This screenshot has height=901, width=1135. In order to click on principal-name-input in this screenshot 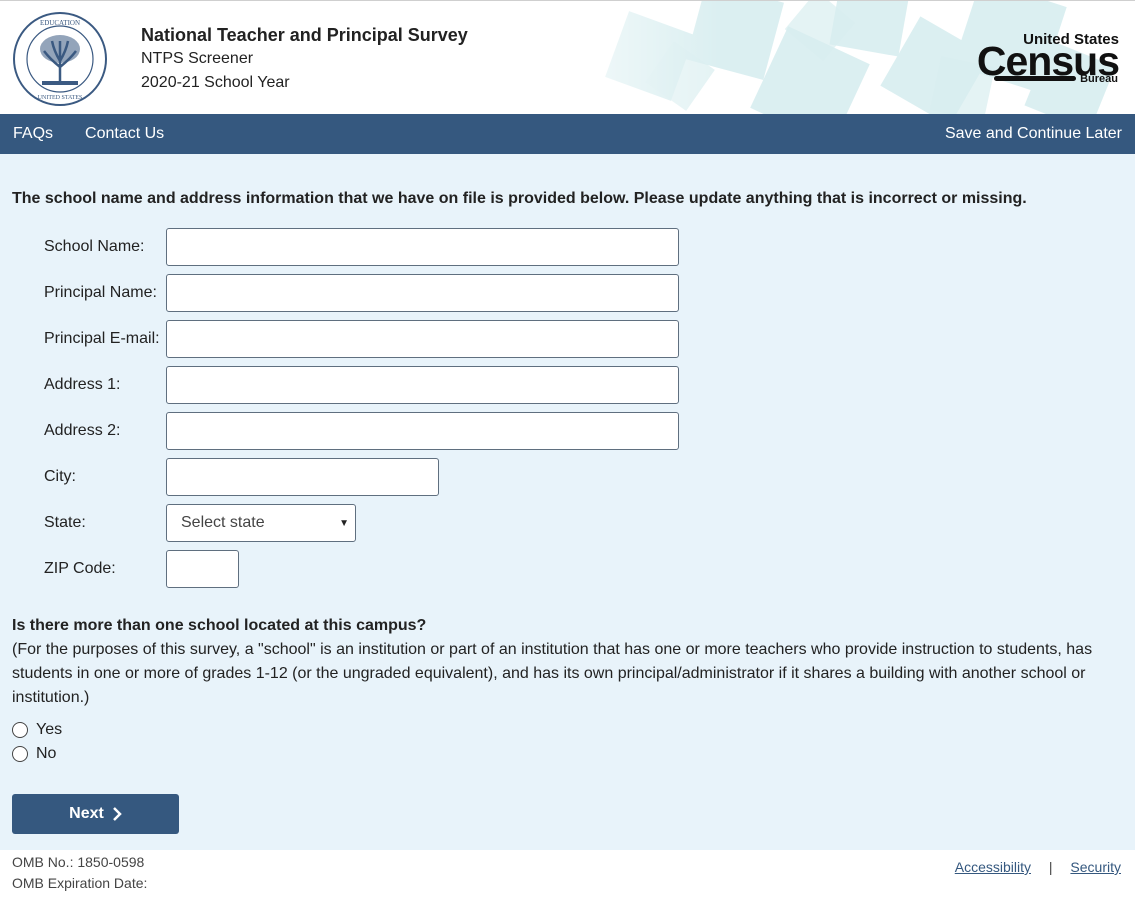, I will do `click(422, 293)`.